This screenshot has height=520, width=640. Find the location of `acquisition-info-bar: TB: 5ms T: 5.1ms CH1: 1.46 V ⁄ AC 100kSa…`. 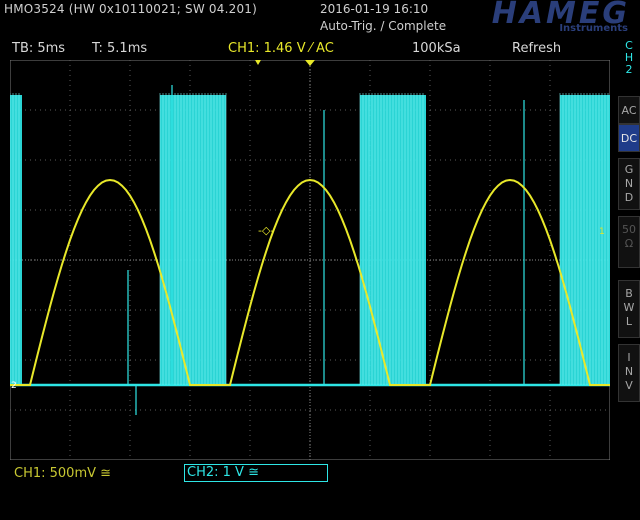

acquisition-info-bar: TB: 5ms T: 5.1ms CH1: 1.46 V ⁄ AC 100kSa… is located at coordinates (306, 50).